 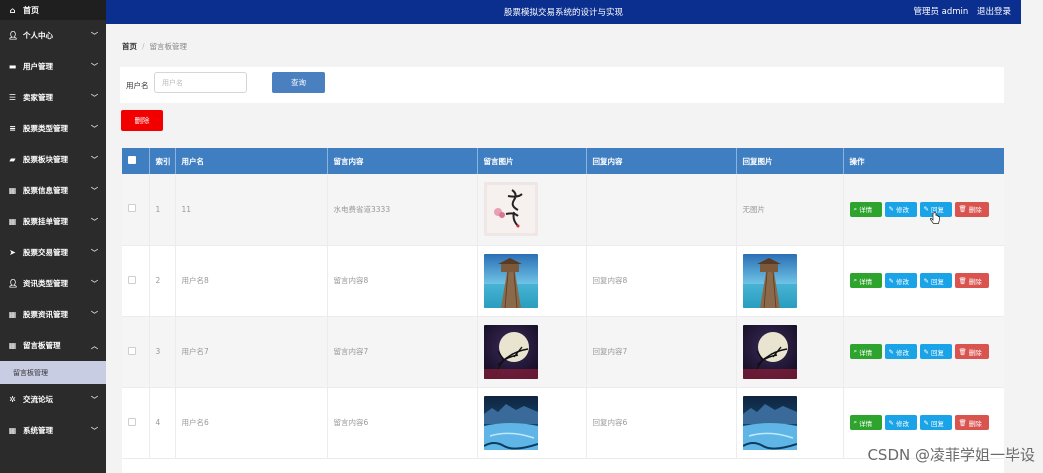 I want to click on sidebar-item-home: ⌂ 首页, so click(x=53, y=10).